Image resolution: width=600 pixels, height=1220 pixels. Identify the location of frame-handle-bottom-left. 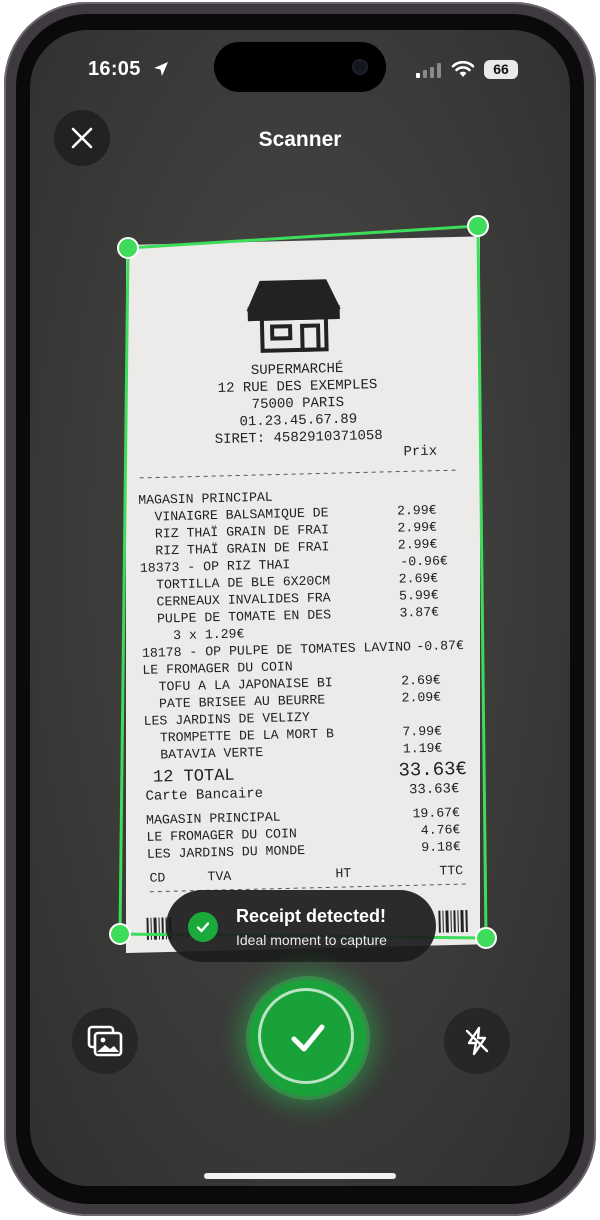
(120, 934).